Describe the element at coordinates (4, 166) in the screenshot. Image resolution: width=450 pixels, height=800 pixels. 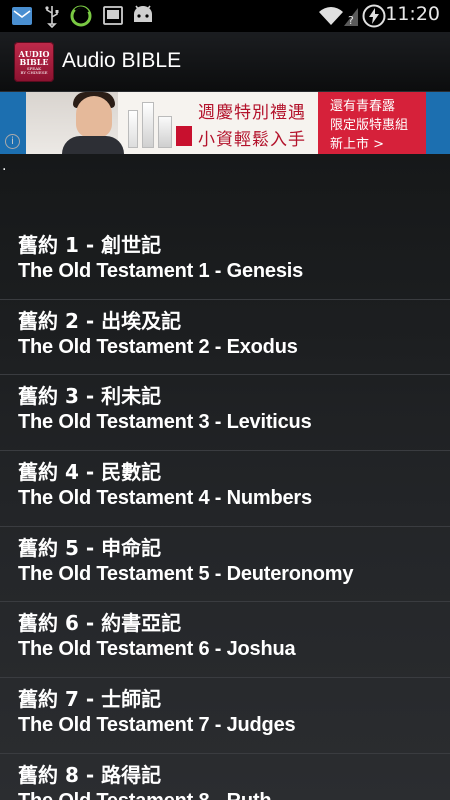
I see `header-text: .` at that location.